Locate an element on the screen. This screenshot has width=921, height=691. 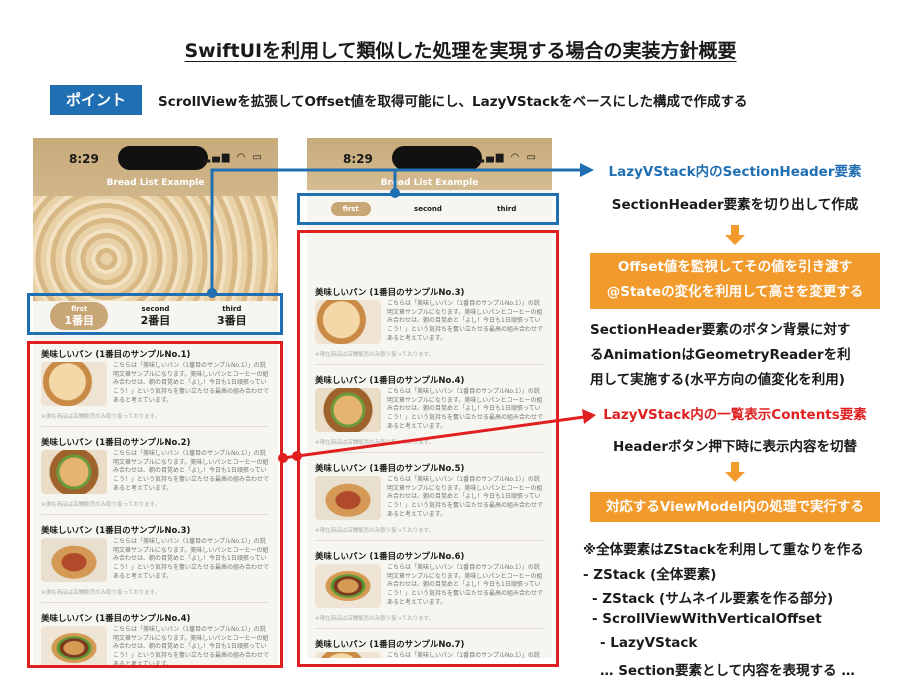
animation-desc-line: 用して実施する(水平方向の値変化を利用) is located at coordinates (717, 380).